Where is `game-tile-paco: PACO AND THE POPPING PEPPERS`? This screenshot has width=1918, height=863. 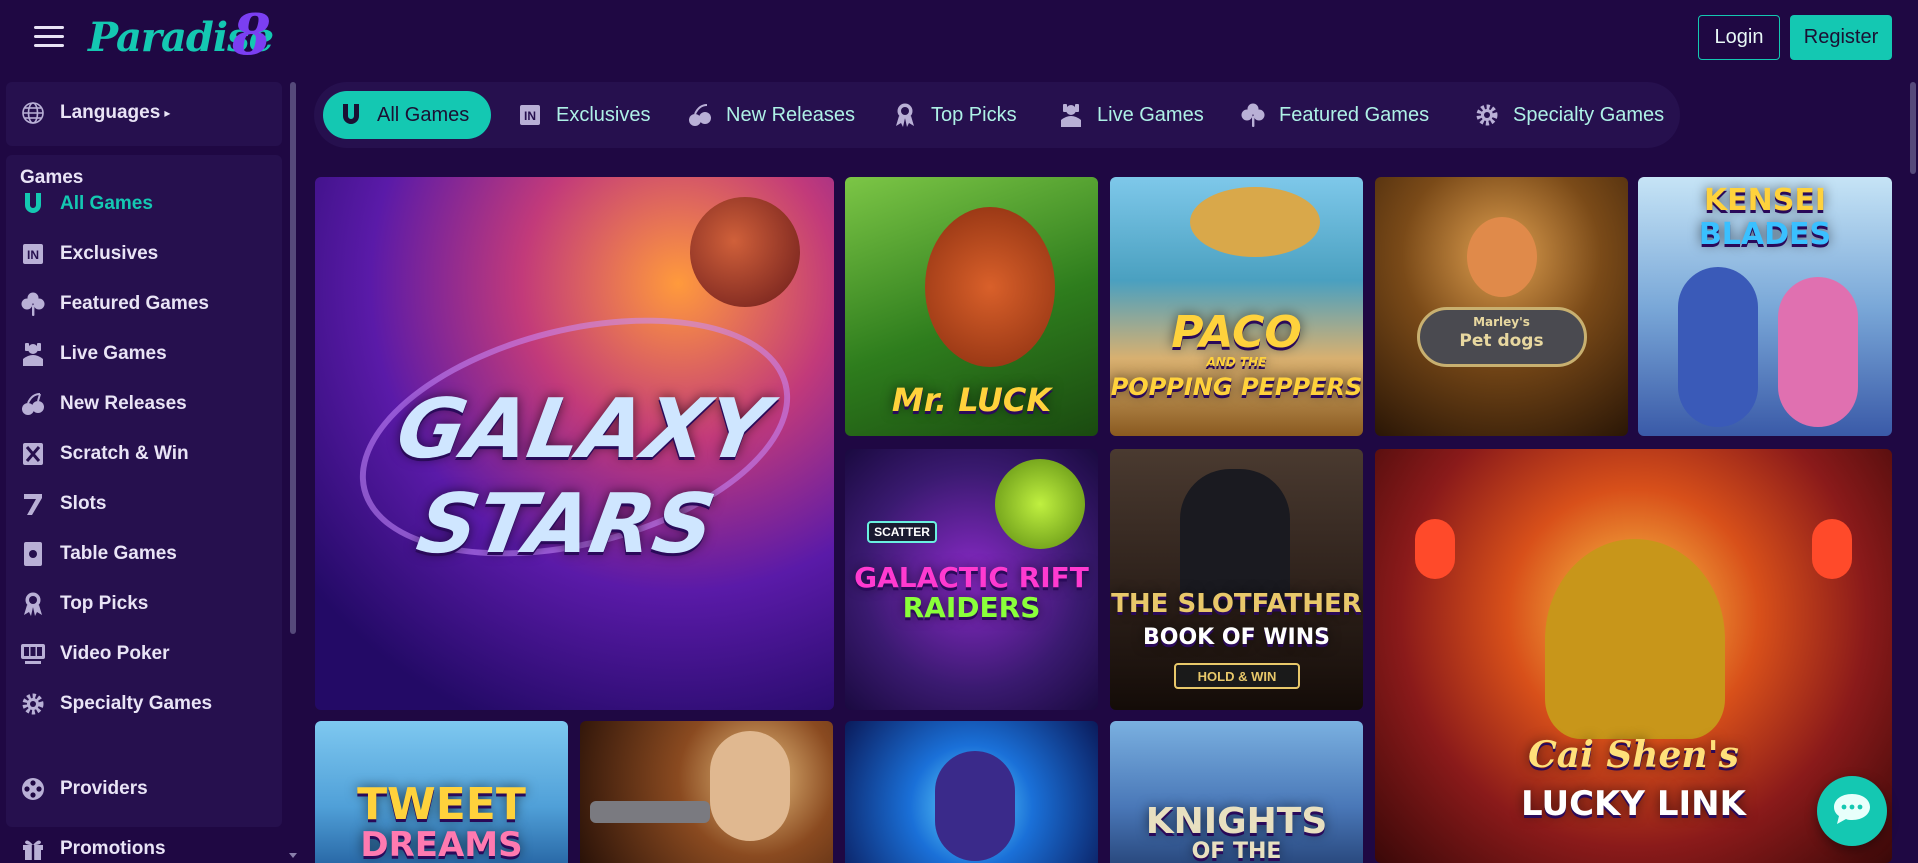
game-tile-paco: PACO AND THE POPPING PEPPERS is located at coordinates (1236, 306).